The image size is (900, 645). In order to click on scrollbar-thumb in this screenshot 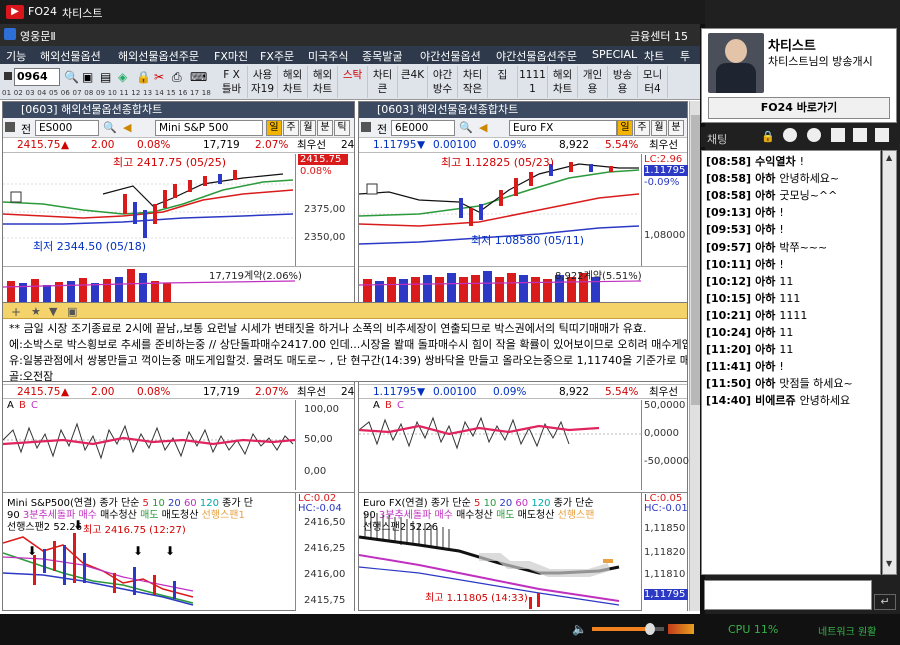, I will do `click(695, 260)`.